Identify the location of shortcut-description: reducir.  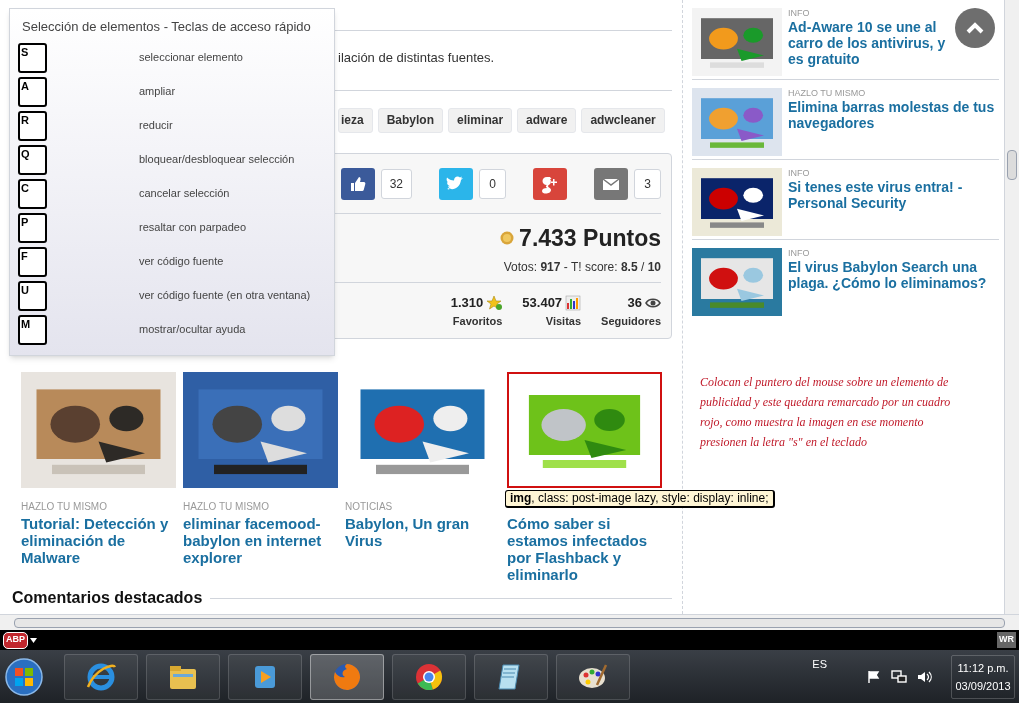
(156, 126).